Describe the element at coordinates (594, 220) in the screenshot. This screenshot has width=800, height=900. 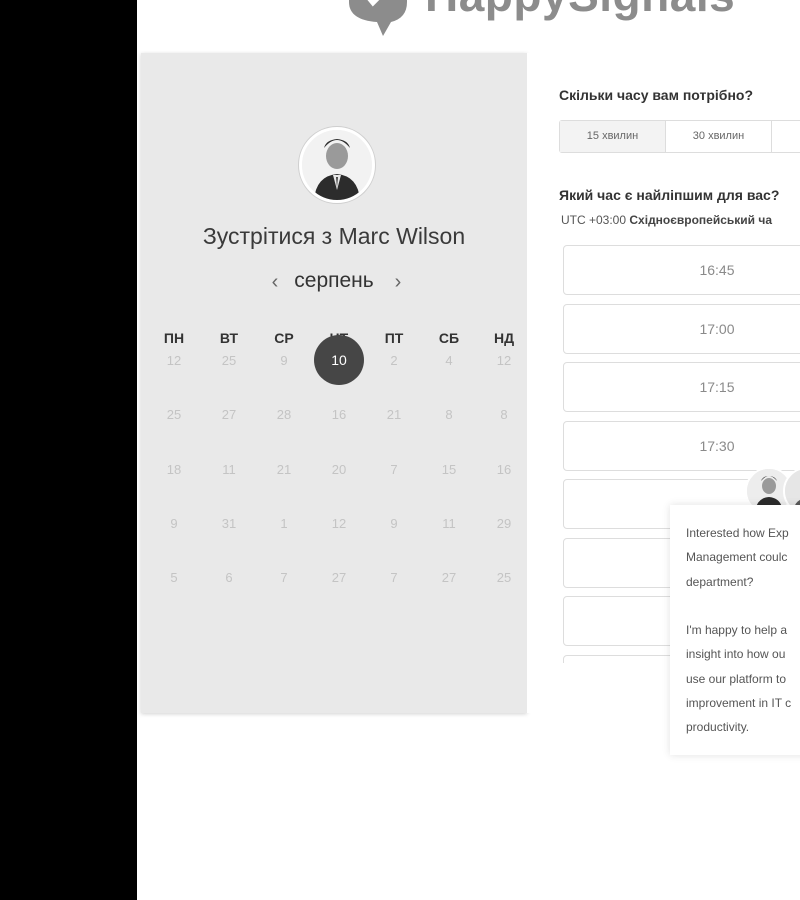
I see `timezone-offset: UTC +03:00` at that location.